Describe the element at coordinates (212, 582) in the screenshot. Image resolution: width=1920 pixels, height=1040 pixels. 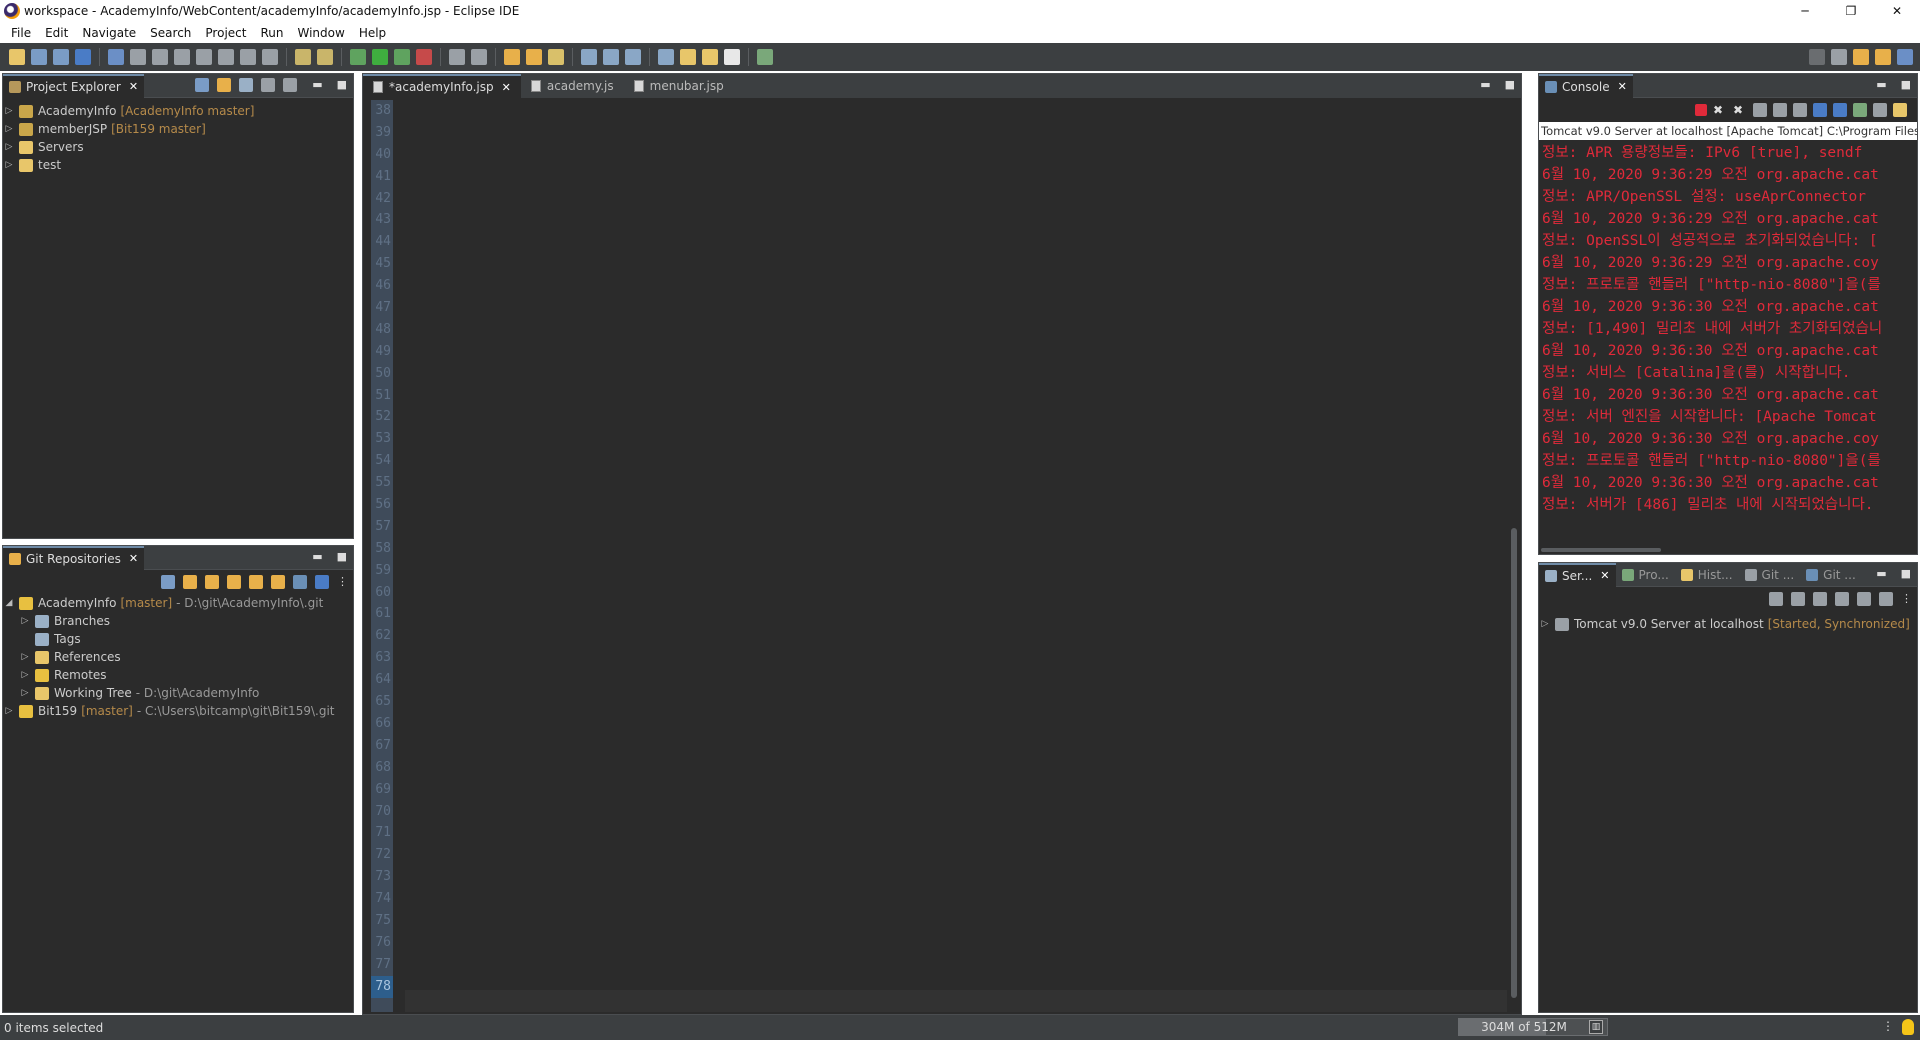
I see `clone-repository-icon` at that location.